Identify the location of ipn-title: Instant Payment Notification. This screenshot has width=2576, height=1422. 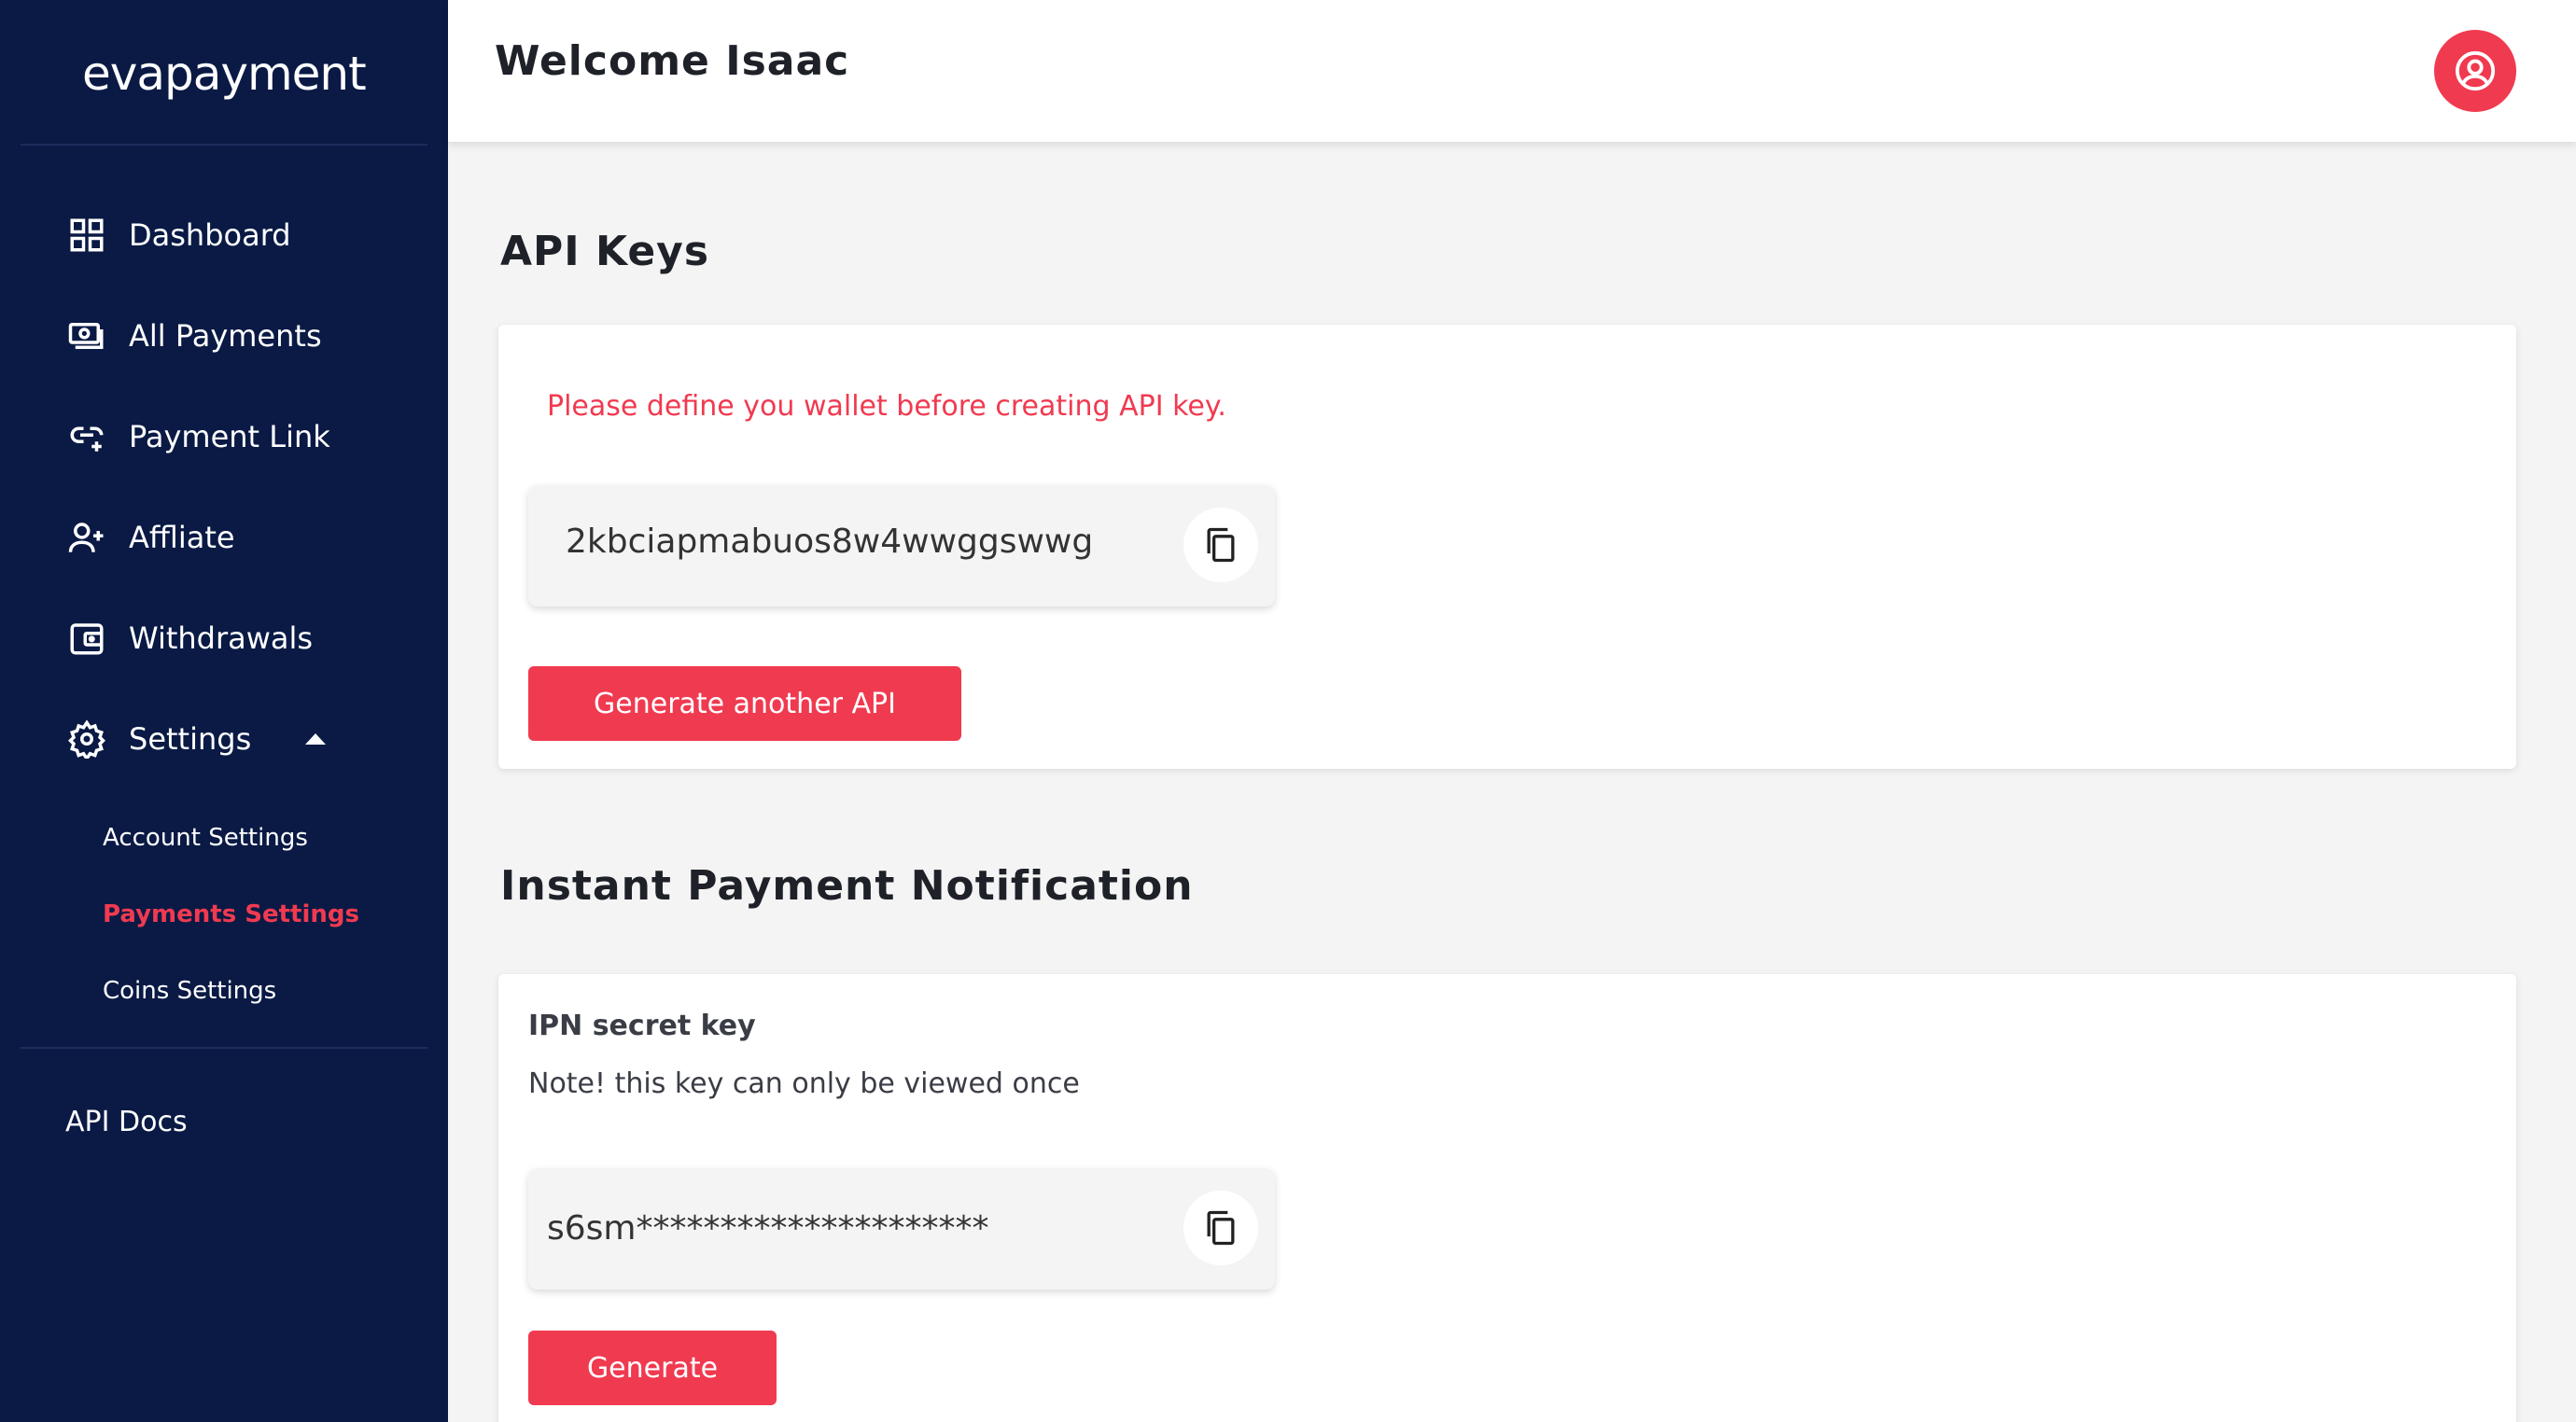
(847, 886).